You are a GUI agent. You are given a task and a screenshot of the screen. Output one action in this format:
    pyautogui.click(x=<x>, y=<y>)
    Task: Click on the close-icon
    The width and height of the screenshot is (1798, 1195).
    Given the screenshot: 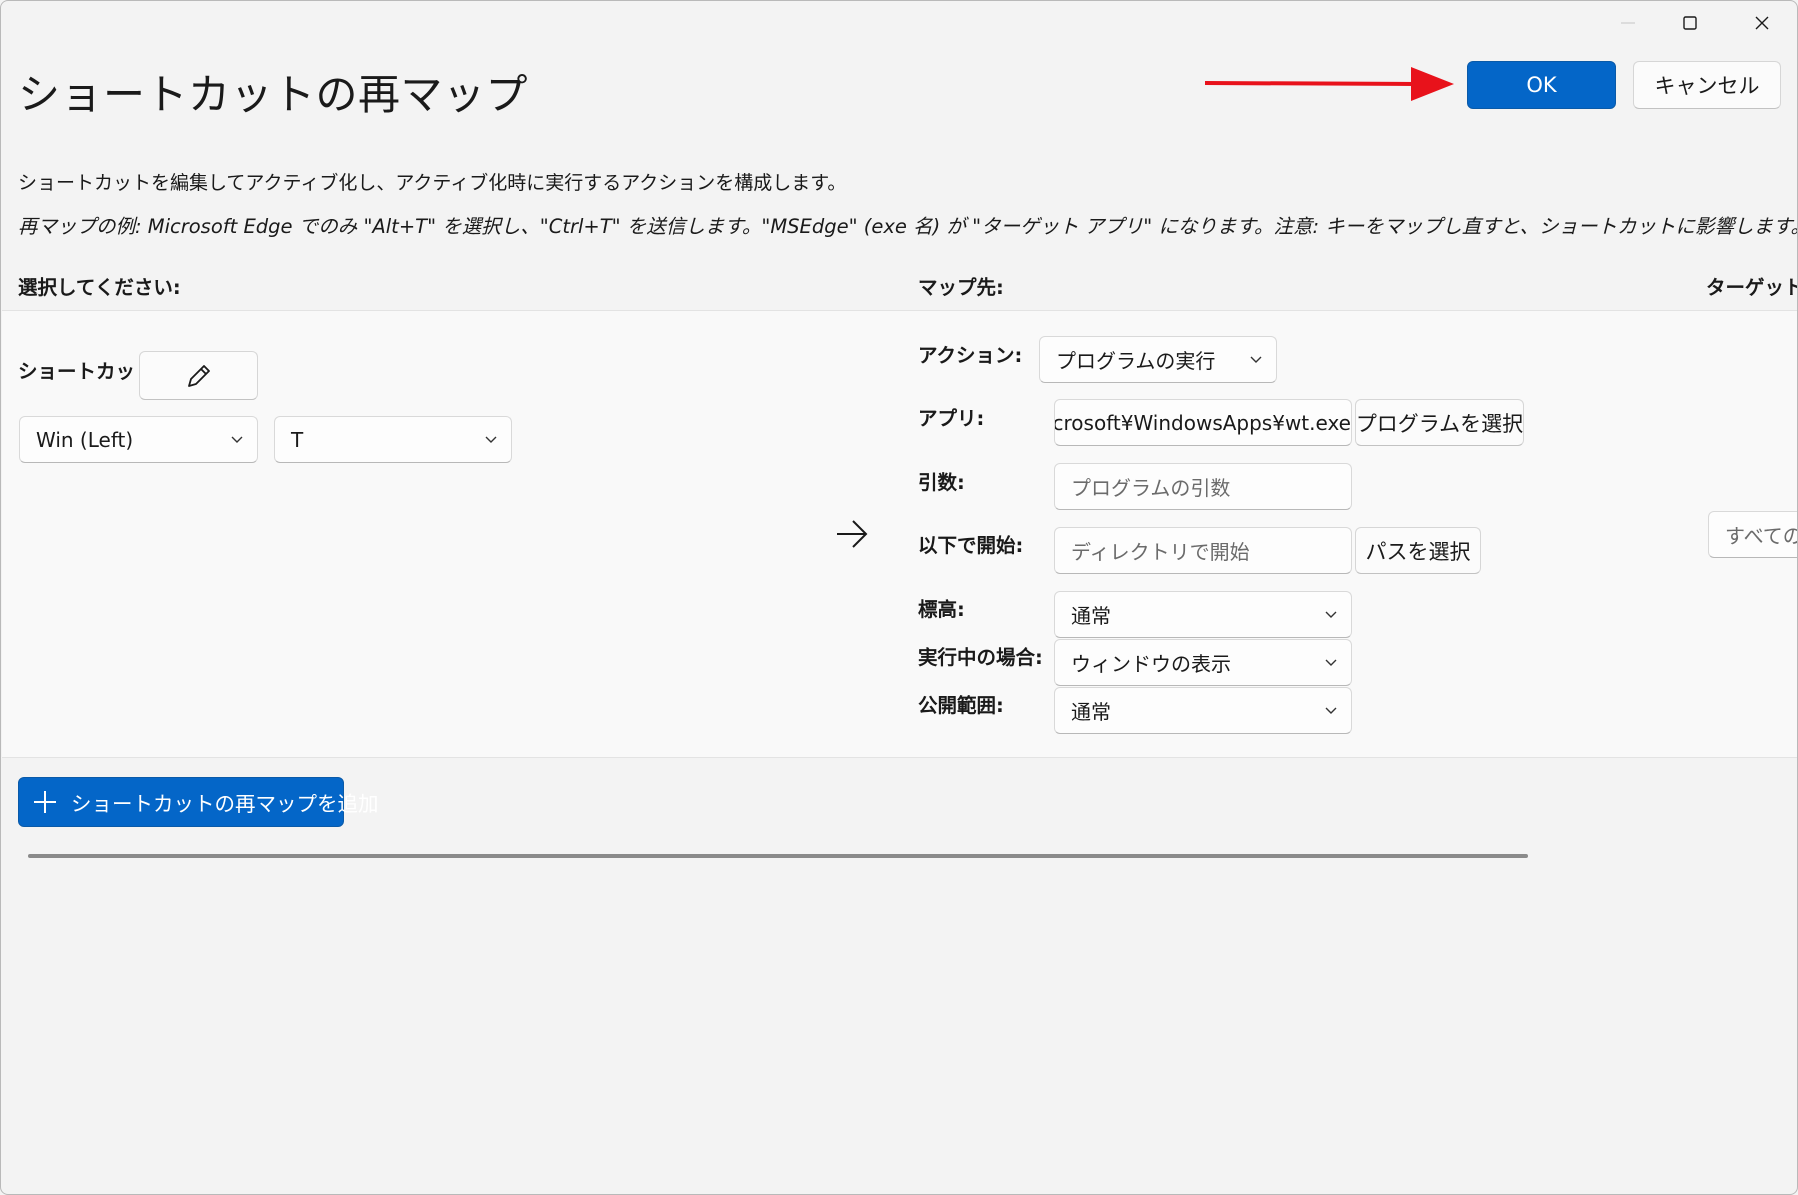 What is the action you would take?
    pyautogui.click(x=1762, y=23)
    